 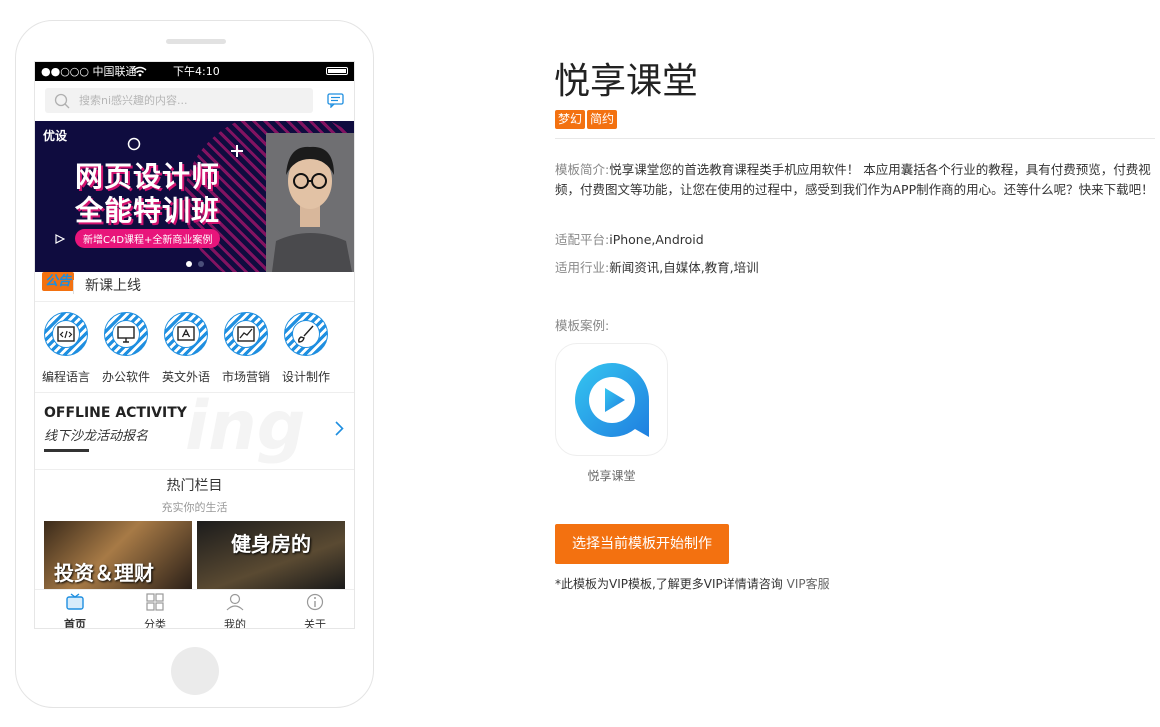 I want to click on platform-label: 适配平台:, so click(x=582, y=239).